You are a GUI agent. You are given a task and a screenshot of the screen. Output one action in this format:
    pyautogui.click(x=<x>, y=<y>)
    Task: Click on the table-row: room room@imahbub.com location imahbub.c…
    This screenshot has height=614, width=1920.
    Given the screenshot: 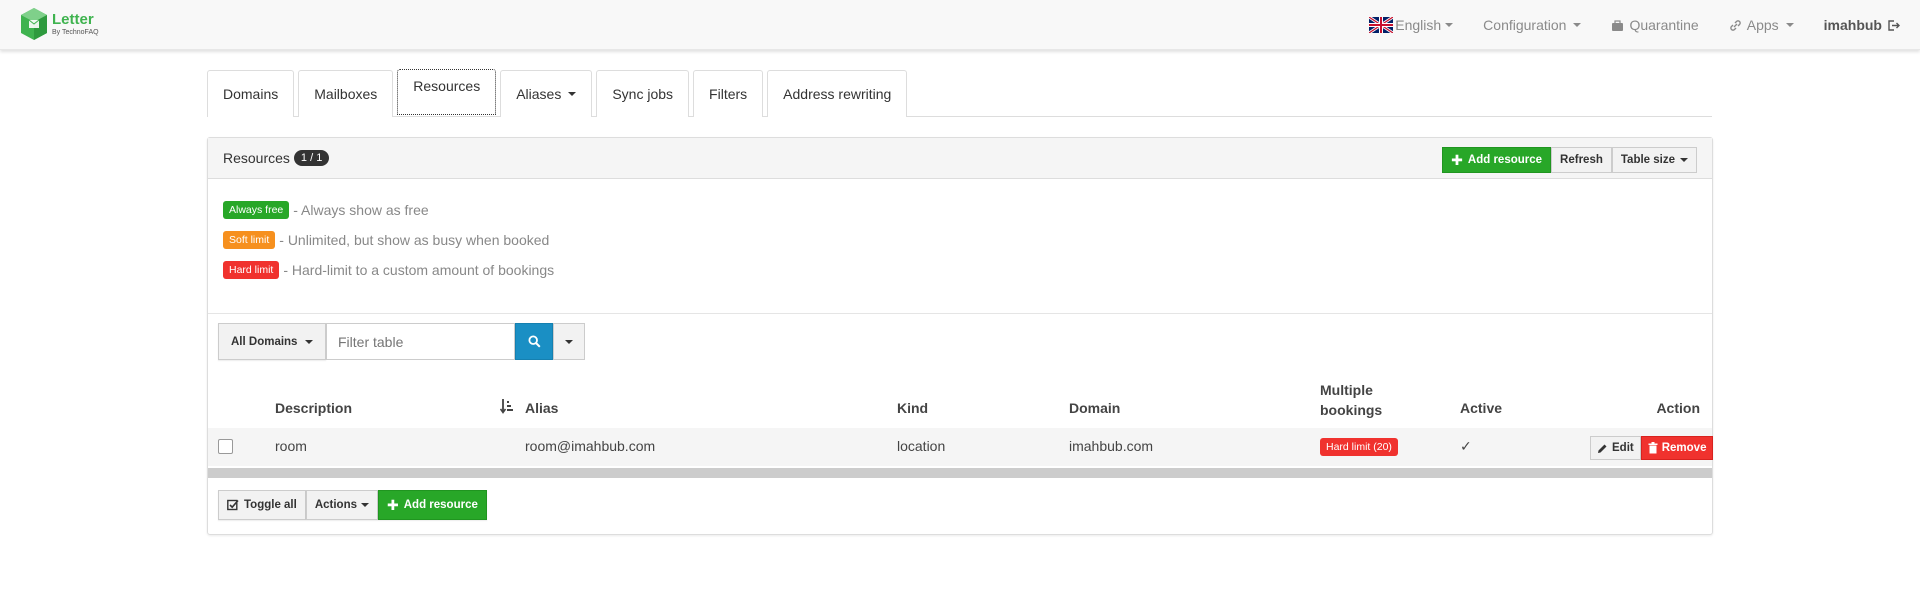 What is the action you would take?
    pyautogui.click(x=961, y=447)
    